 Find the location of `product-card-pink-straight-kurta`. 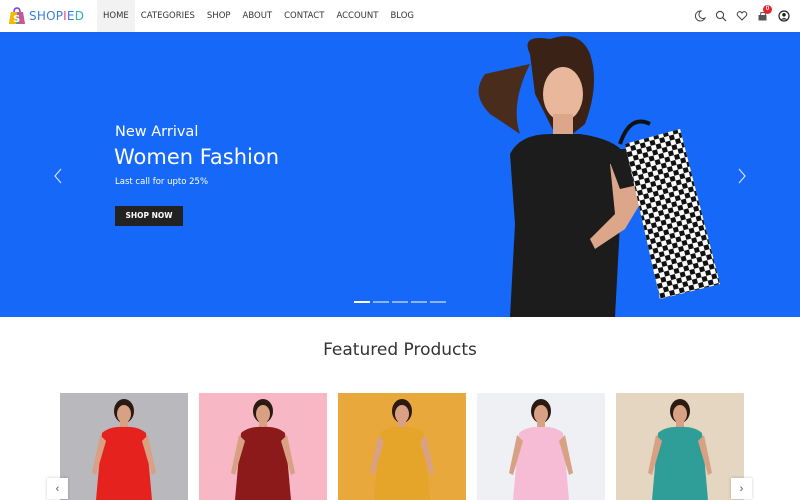

product-card-pink-straight-kurta is located at coordinates (541, 446).